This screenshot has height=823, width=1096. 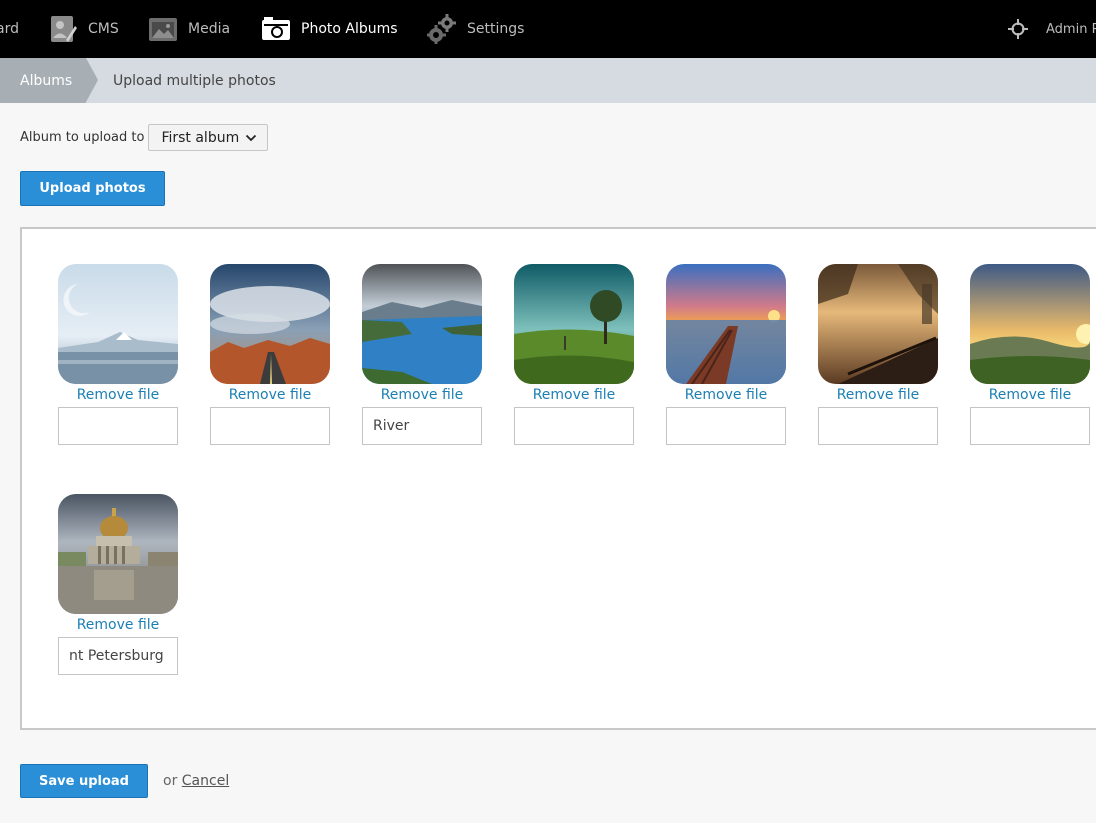 I want to click on breadcrumb: Albums Upload multiple photos, so click(x=548, y=80).